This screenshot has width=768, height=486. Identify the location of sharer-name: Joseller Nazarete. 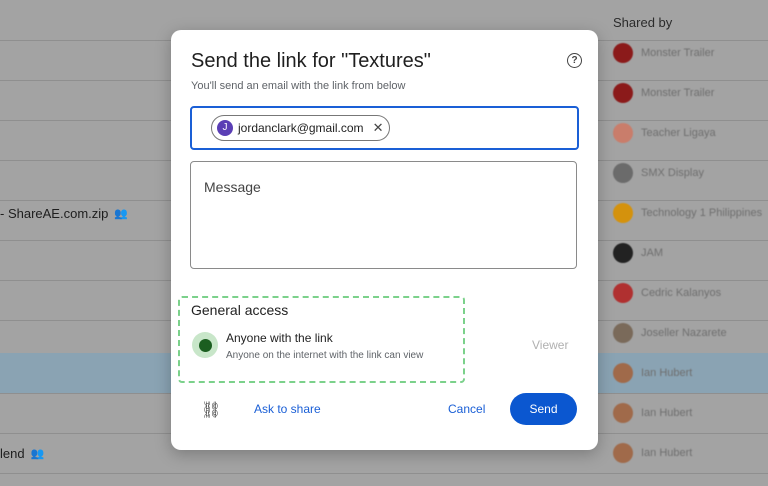
(684, 333).